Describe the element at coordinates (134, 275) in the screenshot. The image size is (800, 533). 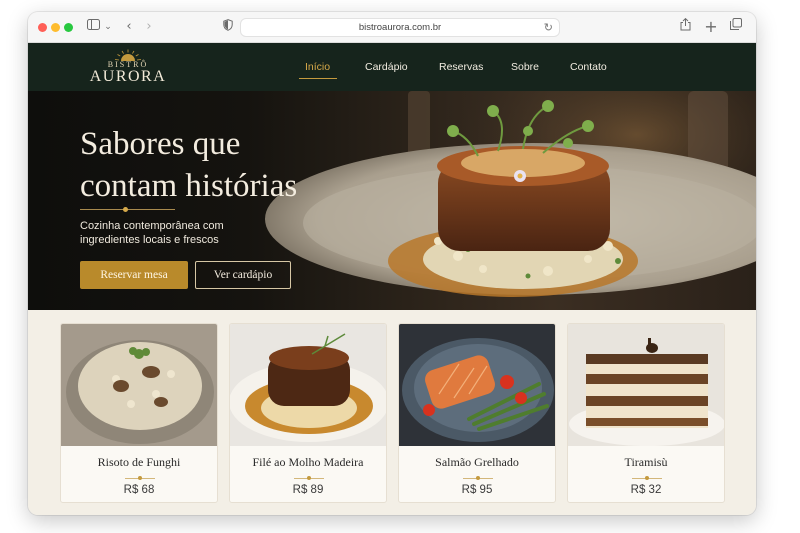
I see `reserve-table-button: Reservar mesa` at that location.